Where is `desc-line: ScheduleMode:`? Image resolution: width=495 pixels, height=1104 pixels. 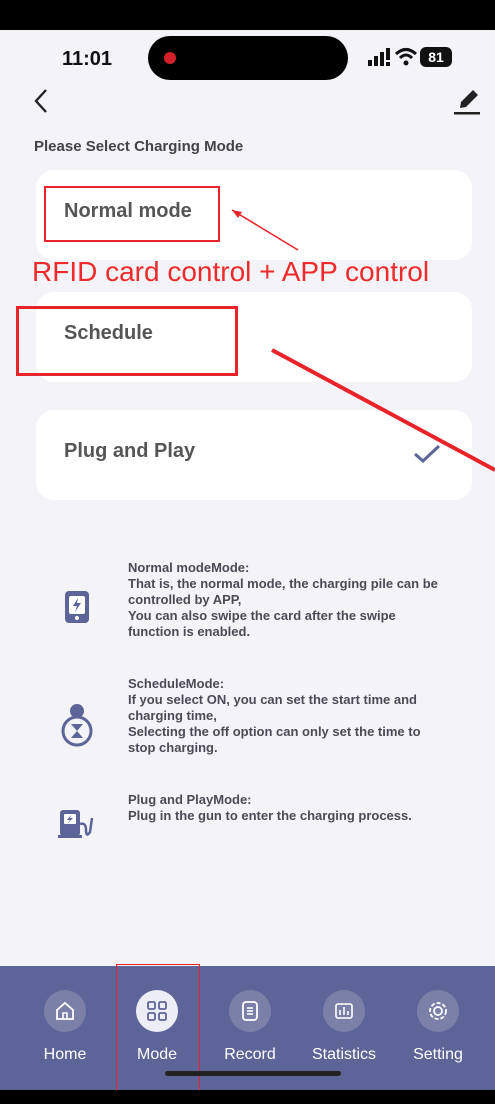
desc-line: ScheduleMode: is located at coordinates (176, 683).